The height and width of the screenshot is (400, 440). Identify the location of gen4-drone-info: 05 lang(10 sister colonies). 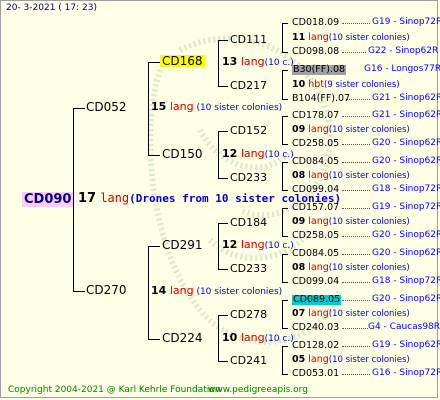
(351, 359).